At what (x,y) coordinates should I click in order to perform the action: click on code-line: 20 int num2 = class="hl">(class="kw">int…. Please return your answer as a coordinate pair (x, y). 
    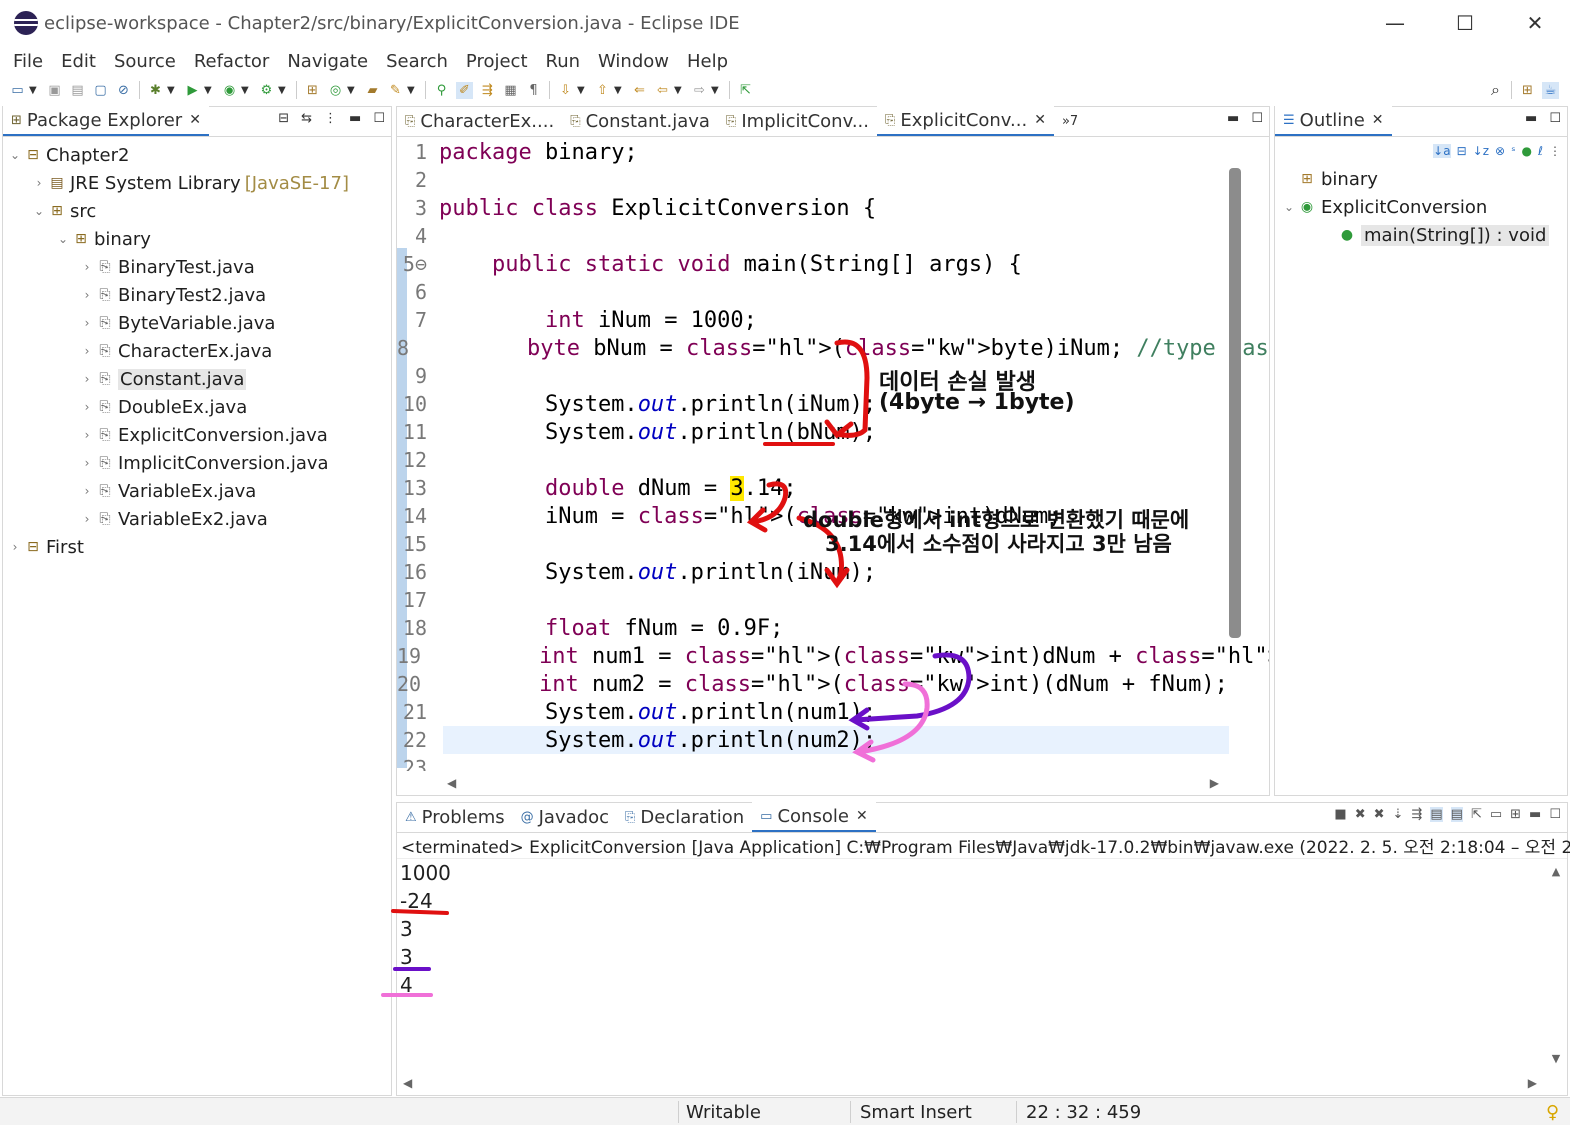
    Looking at the image, I should click on (812, 684).